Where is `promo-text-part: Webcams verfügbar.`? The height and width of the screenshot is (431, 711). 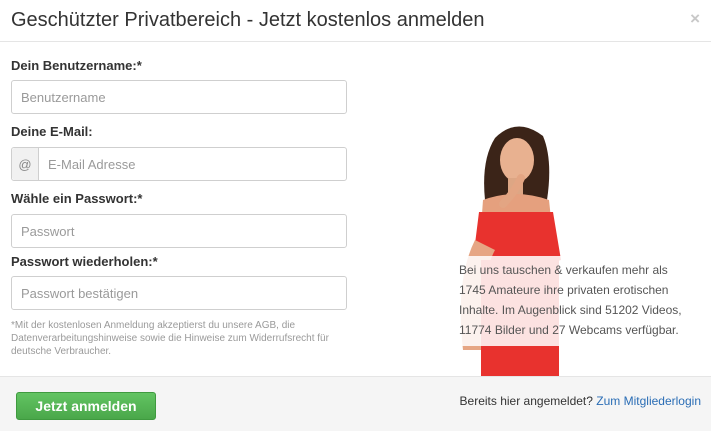 promo-text-part: Webcams verfügbar. is located at coordinates (622, 330).